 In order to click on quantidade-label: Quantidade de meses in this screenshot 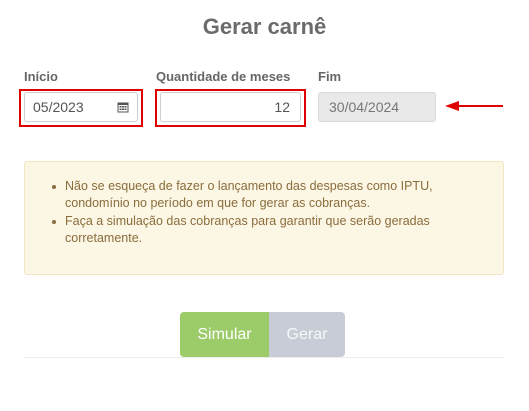, I will do `click(223, 76)`.